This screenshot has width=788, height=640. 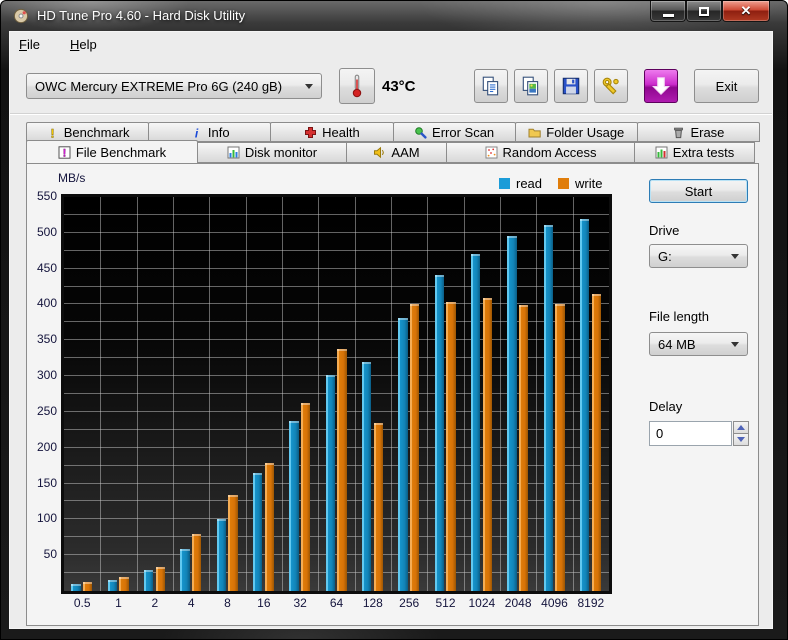 I want to click on y-axis-label: 300, so click(x=46, y=375).